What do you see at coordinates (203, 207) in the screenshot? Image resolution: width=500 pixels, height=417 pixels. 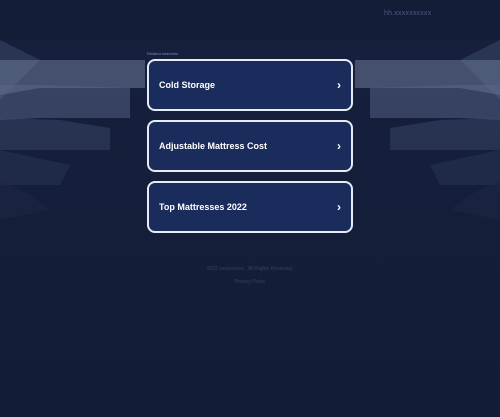 I see `link-label: Top Mattresses 2022` at bounding box center [203, 207].